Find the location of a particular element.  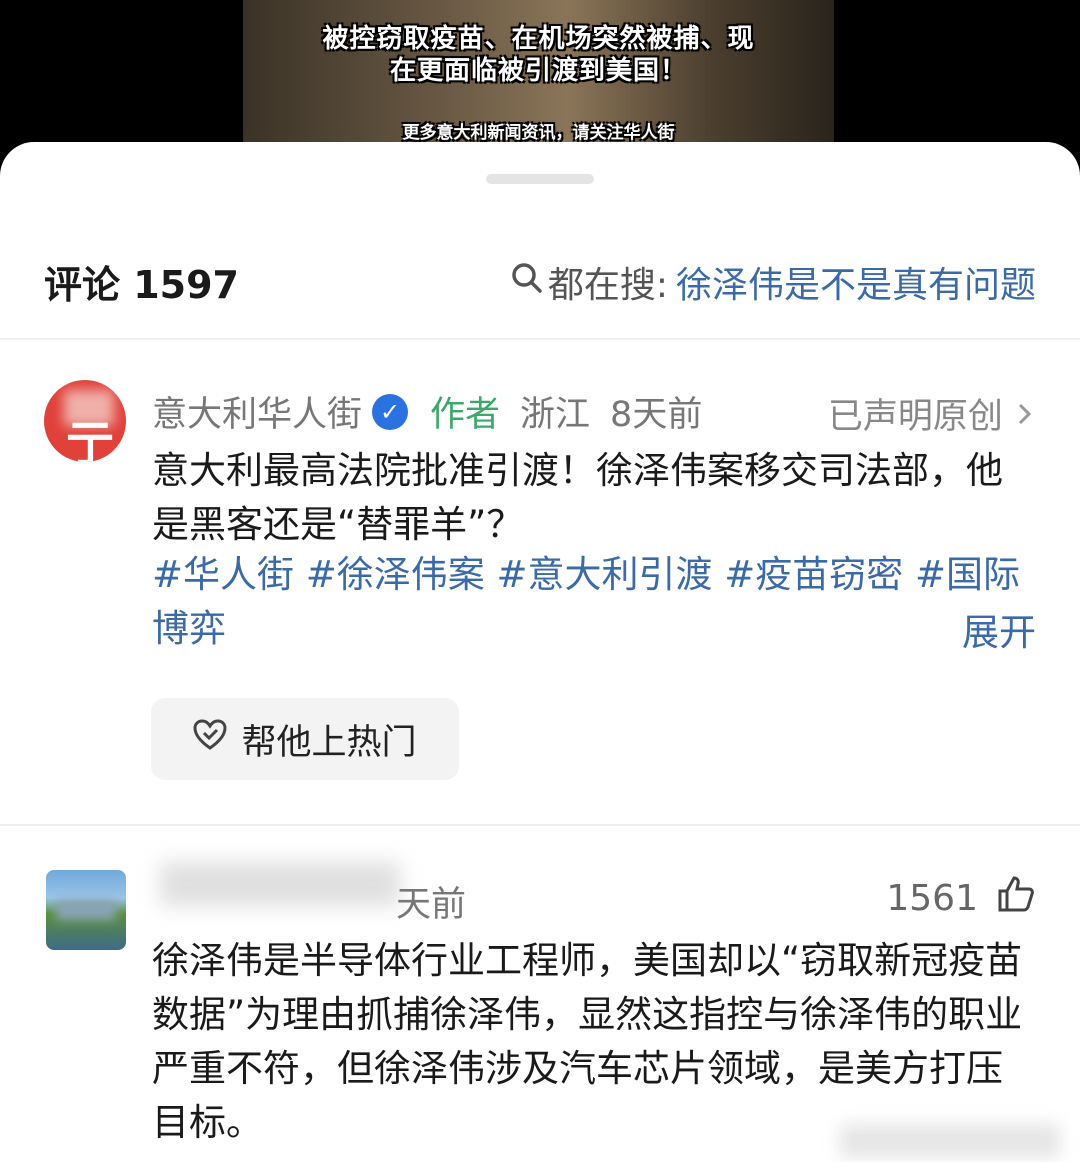

watermark-blur is located at coordinates (950, 1141).